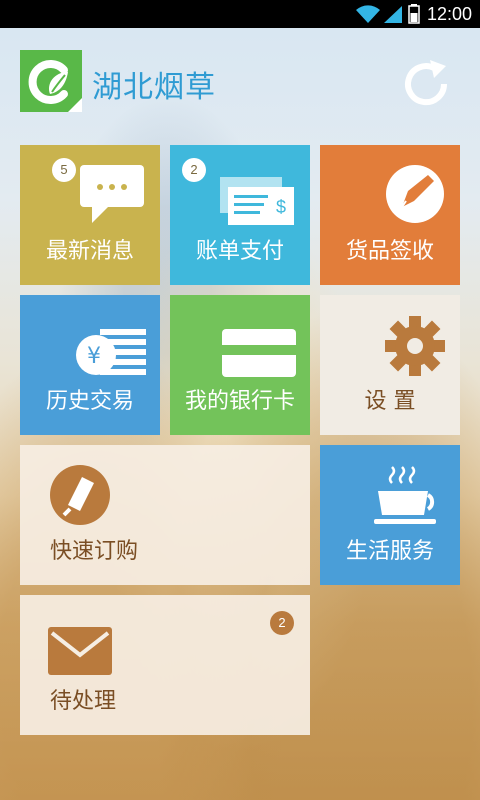  Describe the element at coordinates (83, 701) in the screenshot. I see `tile-label: 待处理` at that location.